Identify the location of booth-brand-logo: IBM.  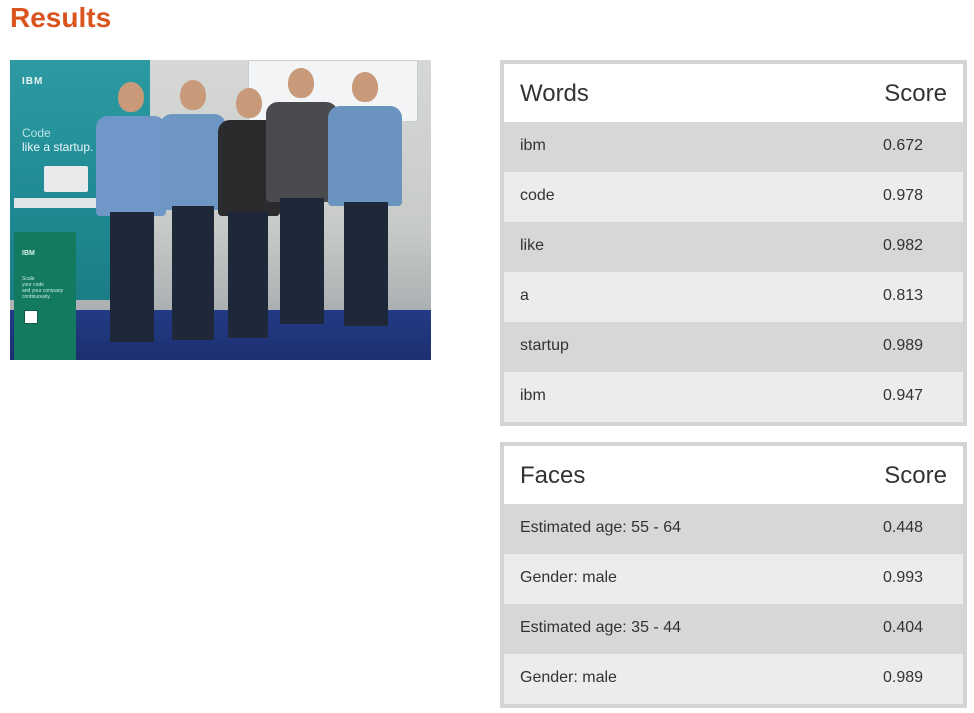
(33, 81).